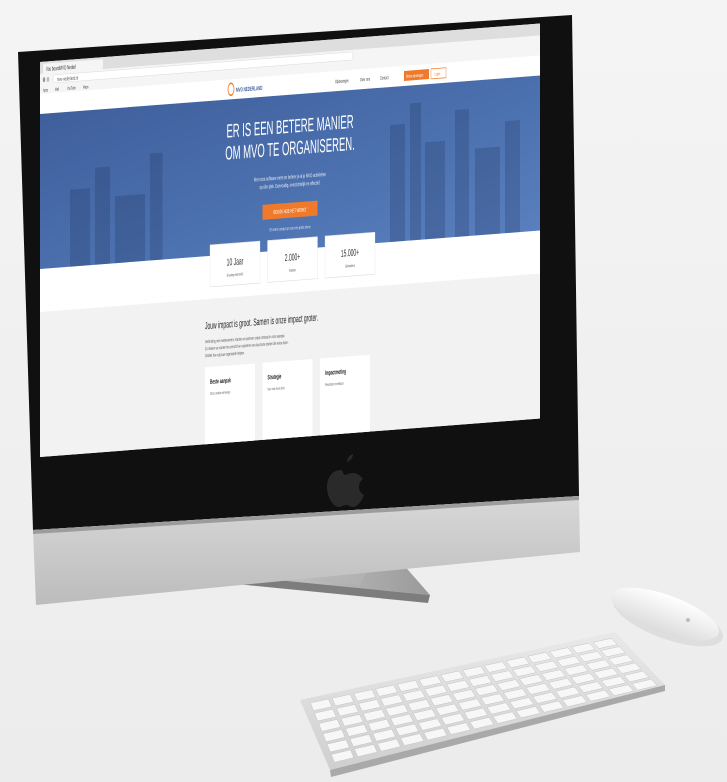  What do you see at coordinates (293, 257) in the screenshot?
I see `stat-value-2: 2.000+` at bounding box center [293, 257].